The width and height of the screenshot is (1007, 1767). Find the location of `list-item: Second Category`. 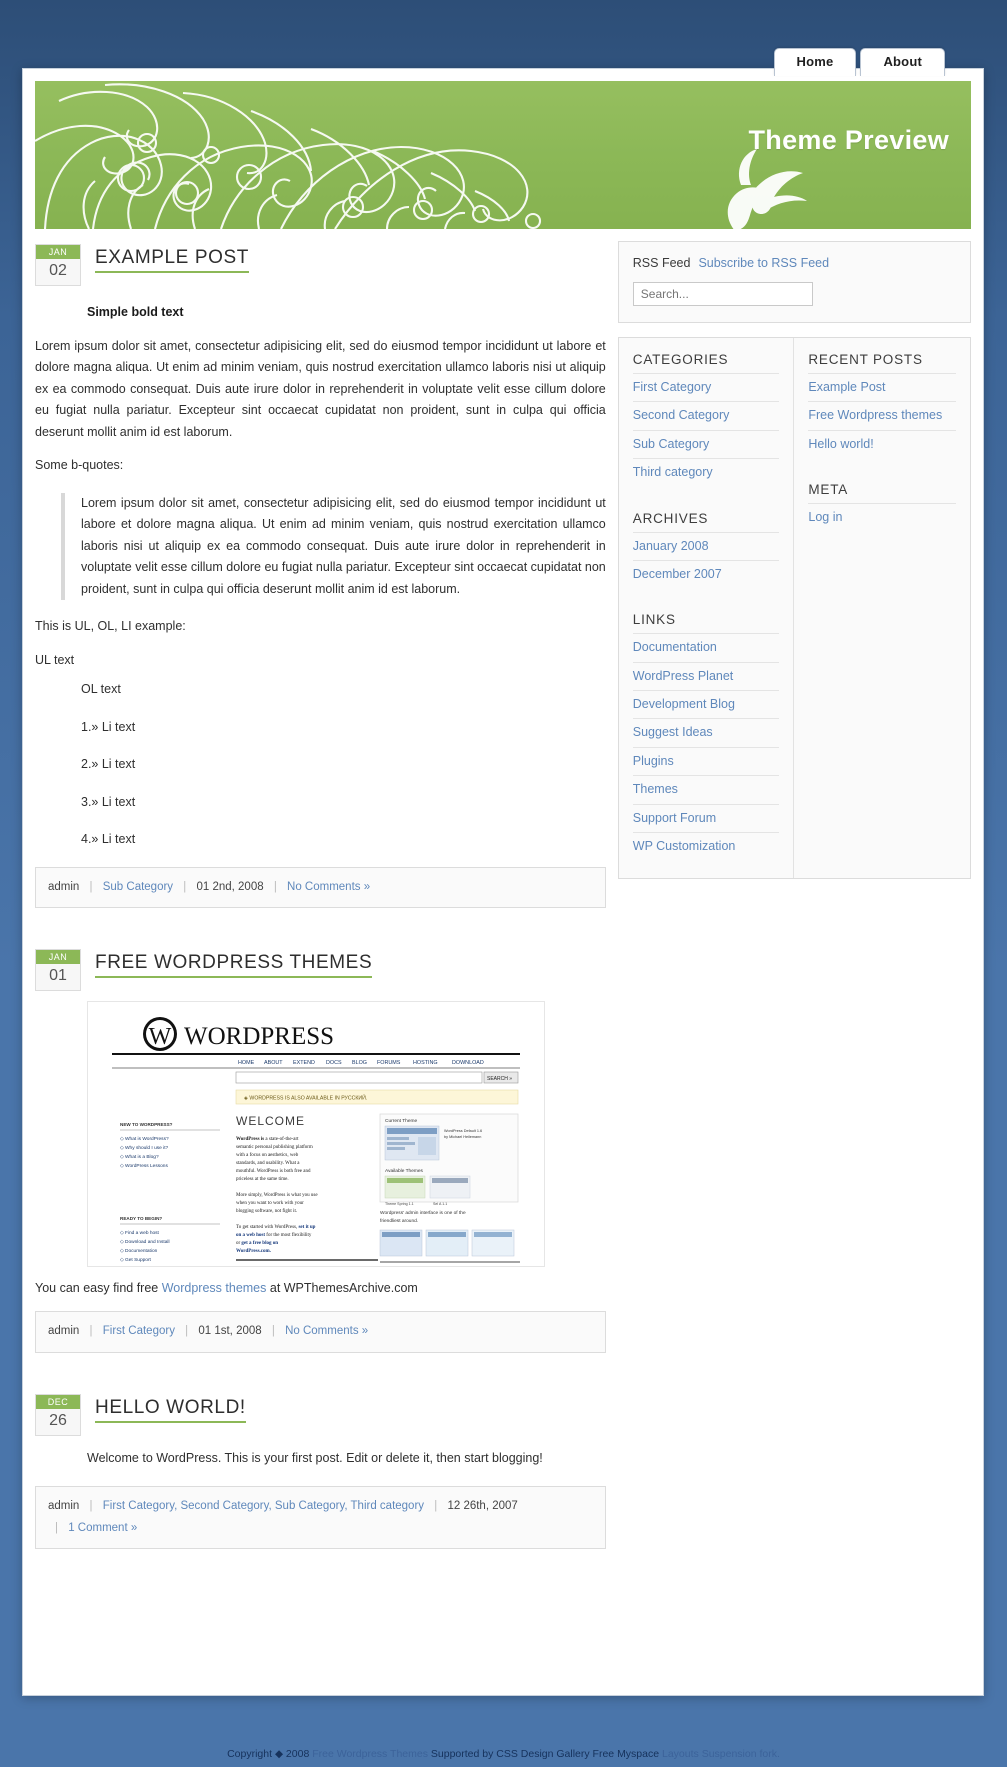

list-item: Second Category is located at coordinates (706, 415).